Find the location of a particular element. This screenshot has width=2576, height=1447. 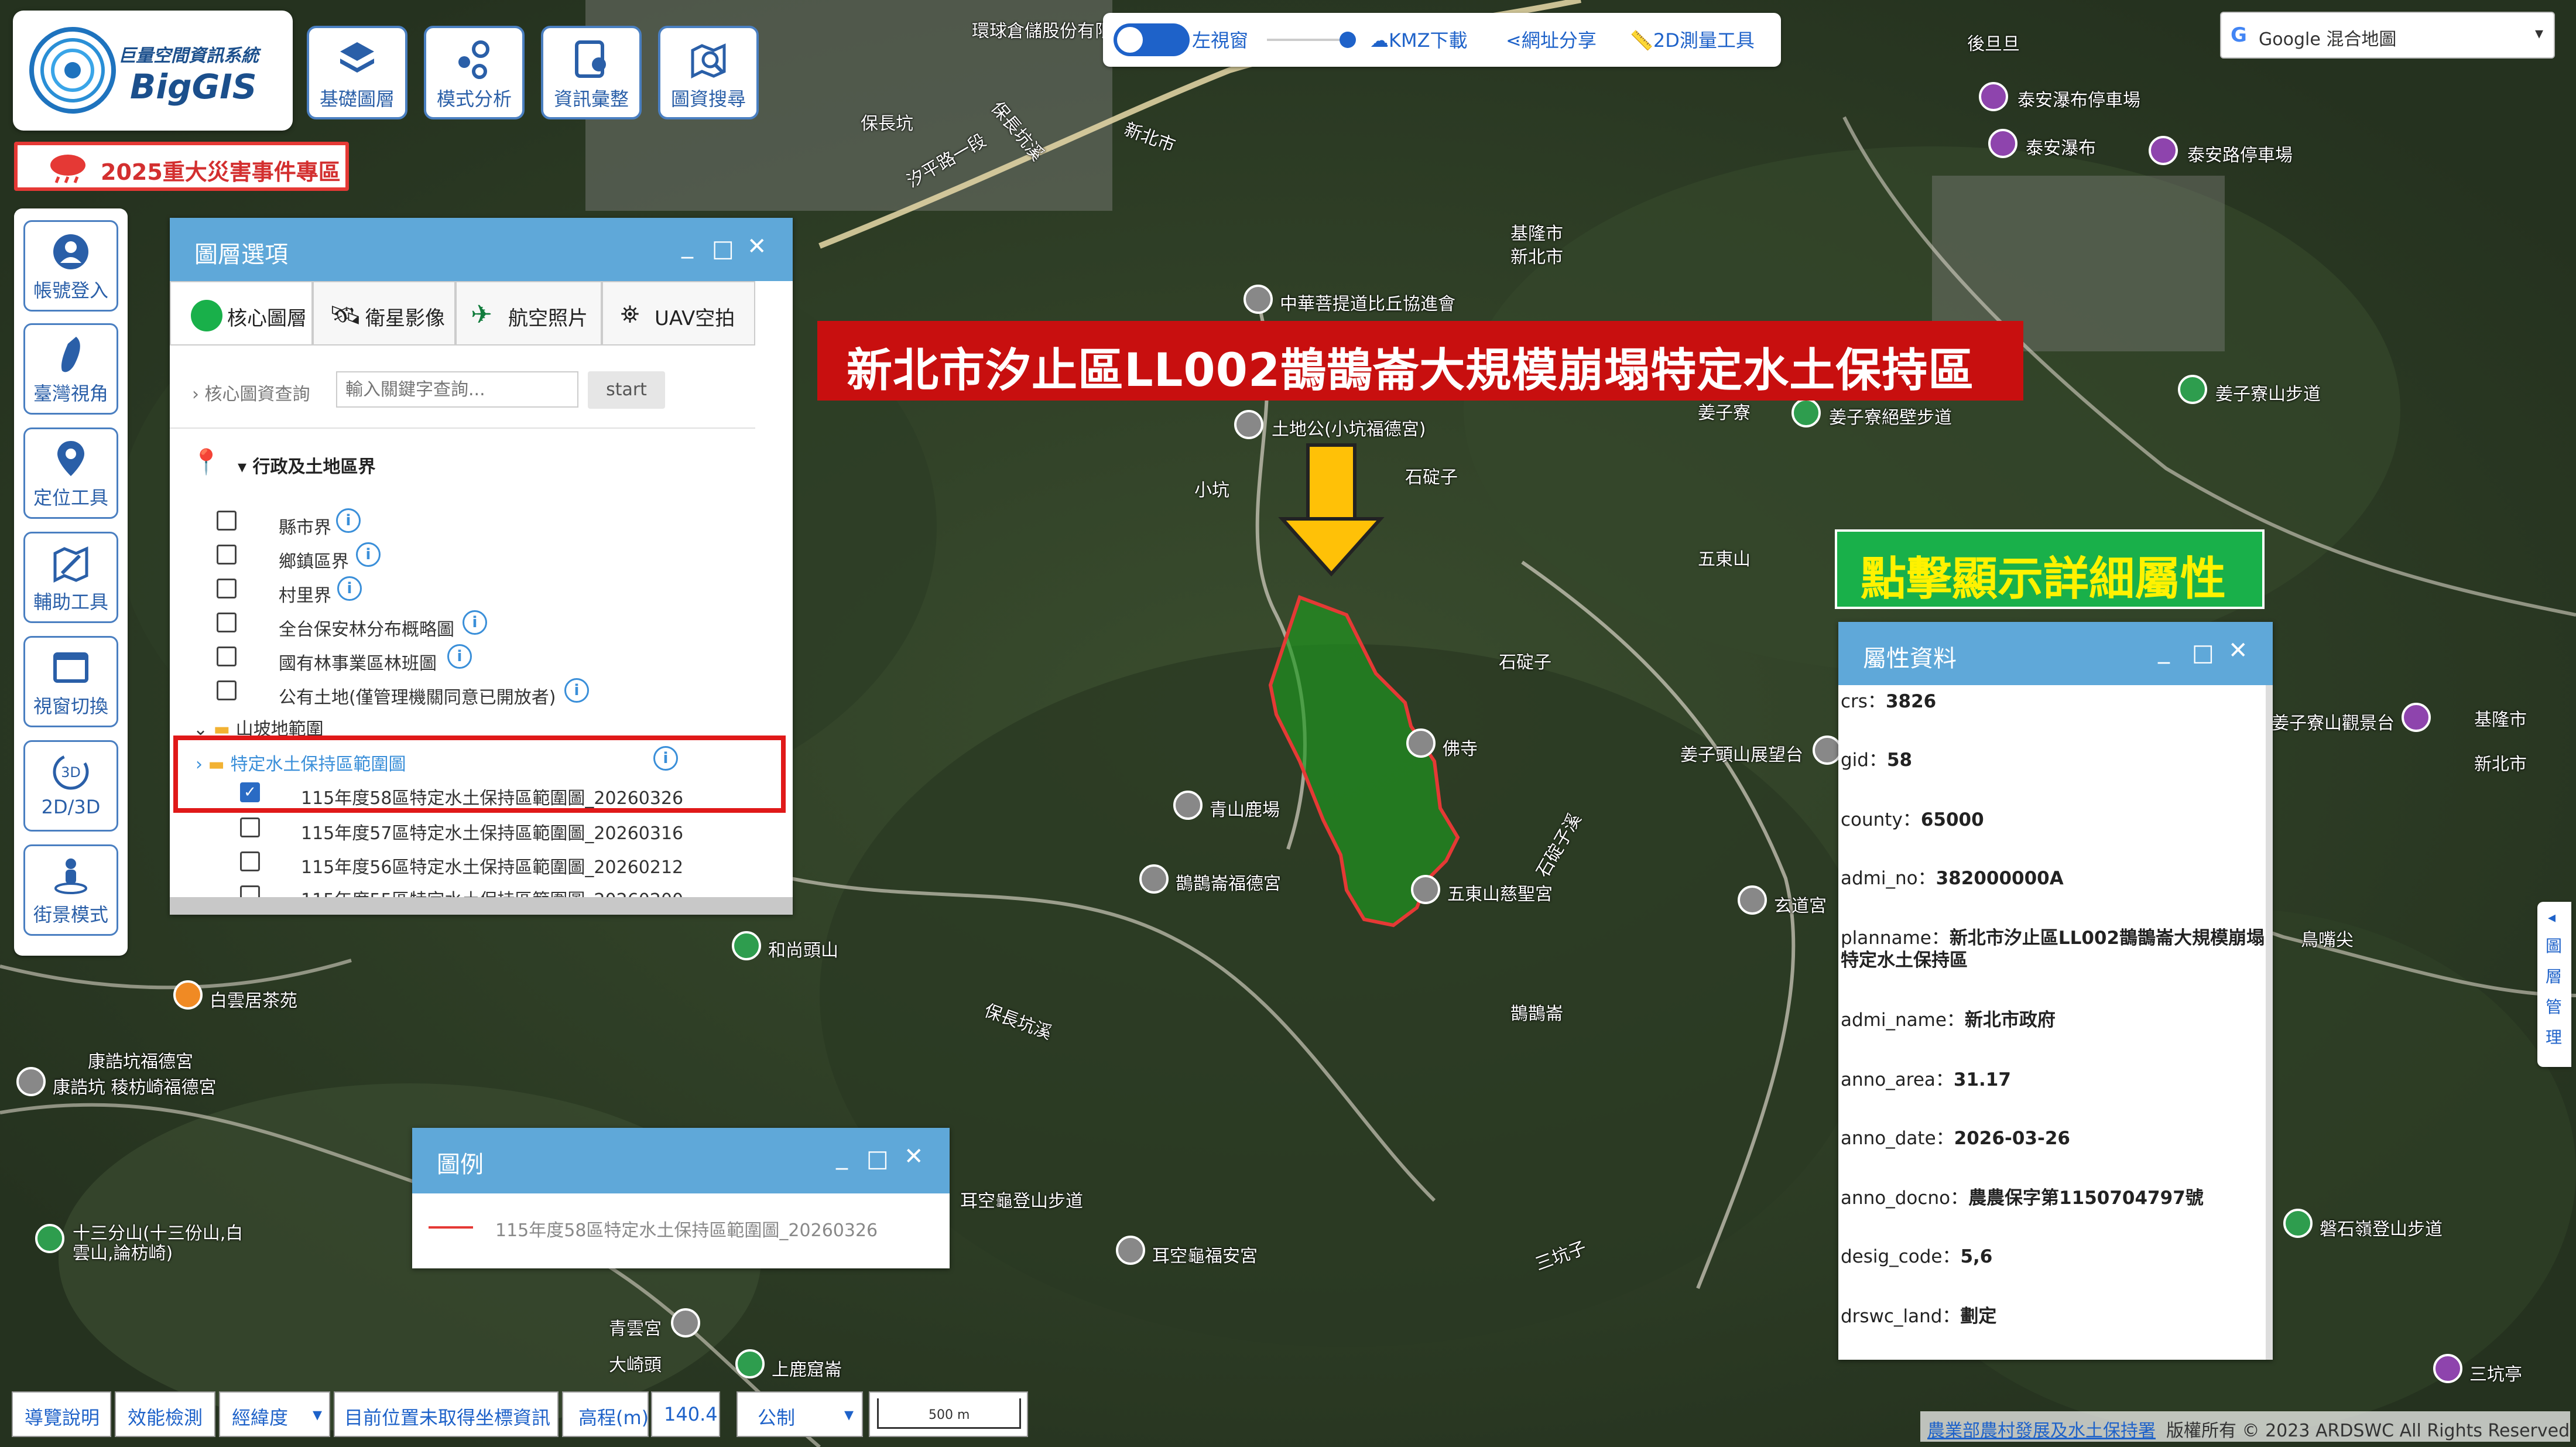

guide-button: 導覽說明 is located at coordinates (61, 1414).